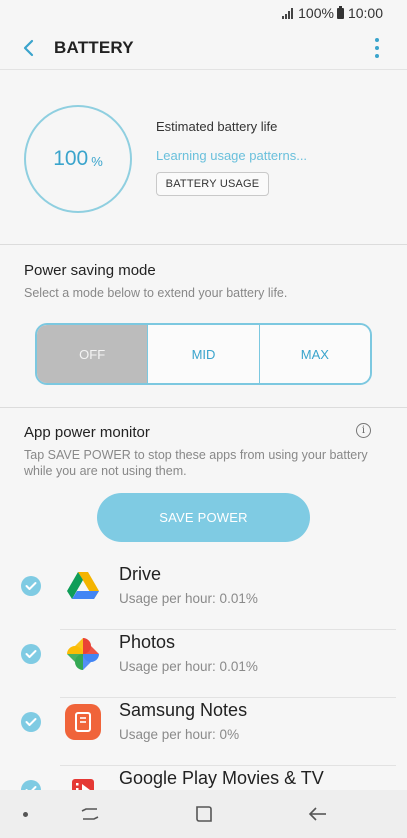 The width and height of the screenshot is (407, 838). Describe the element at coordinates (25, 814) in the screenshot. I see `nav-dot-icon` at that location.